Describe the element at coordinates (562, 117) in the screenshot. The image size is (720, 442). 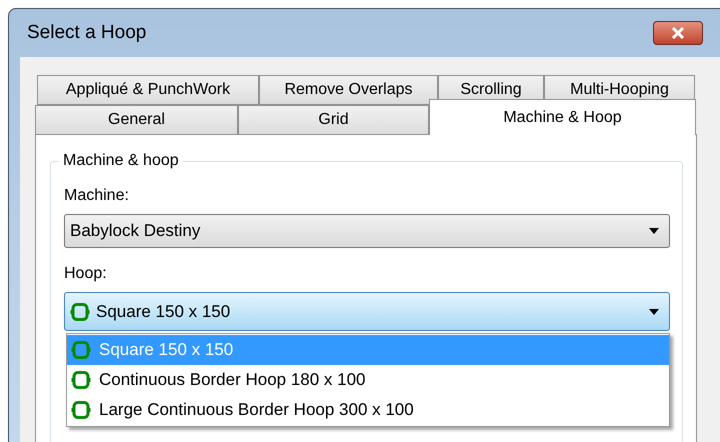
I see `tab: Machine & Hoop` at that location.